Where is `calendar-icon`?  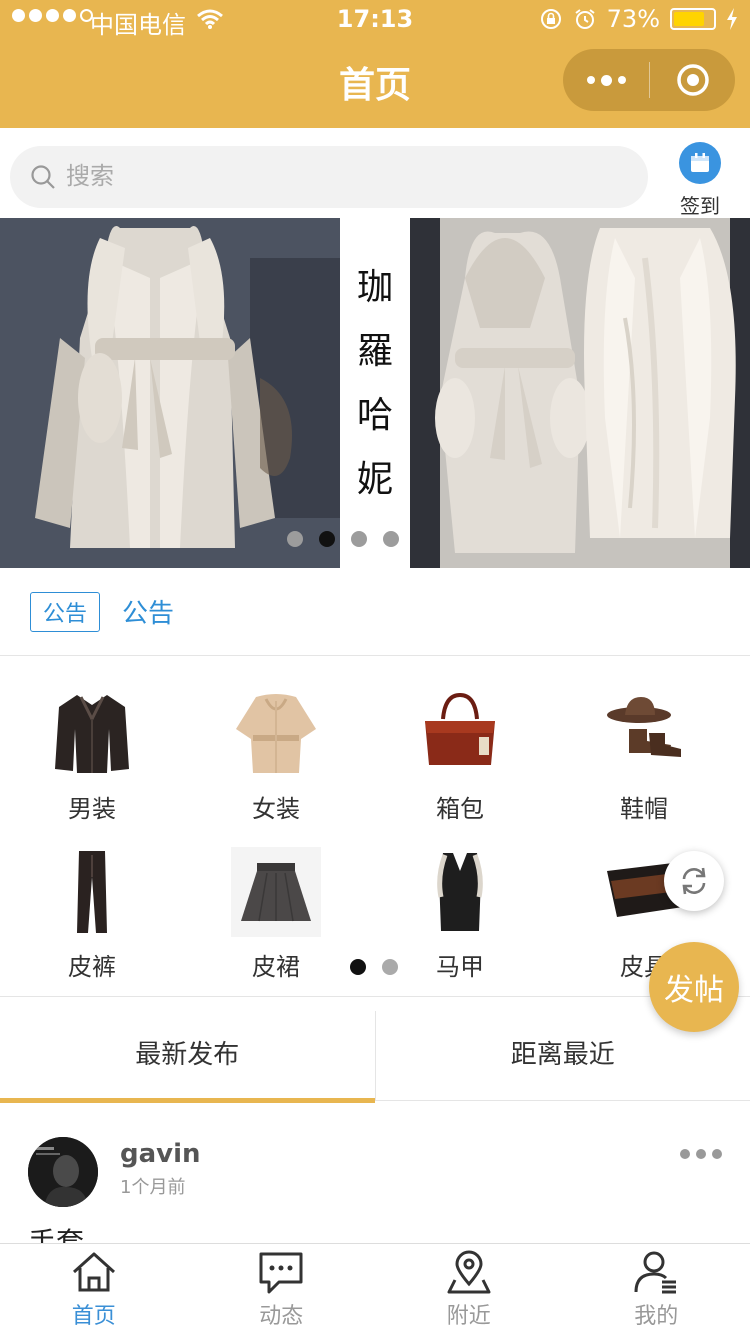 calendar-icon is located at coordinates (700, 163).